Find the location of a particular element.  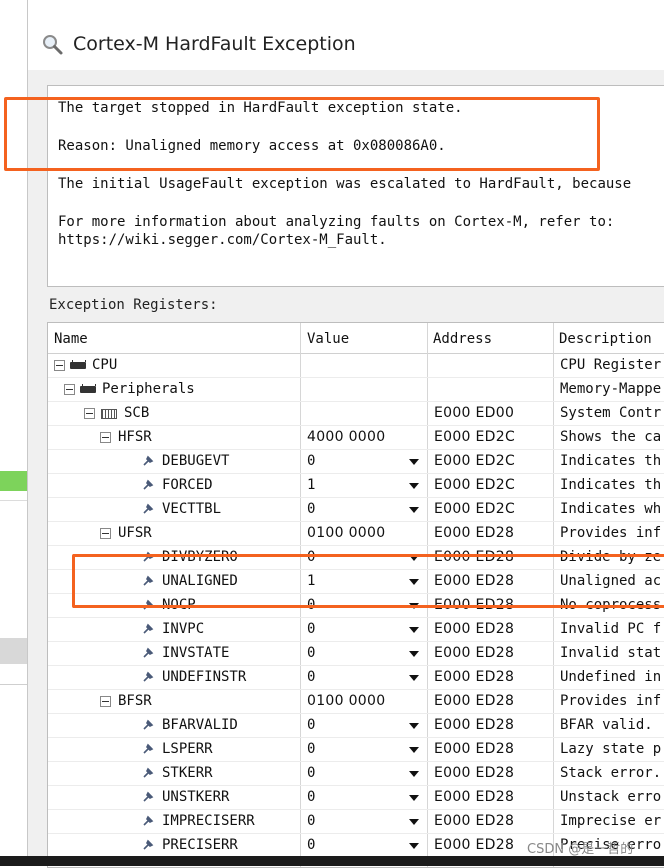

table-row: CPU CPU Register is located at coordinates (356, 366).